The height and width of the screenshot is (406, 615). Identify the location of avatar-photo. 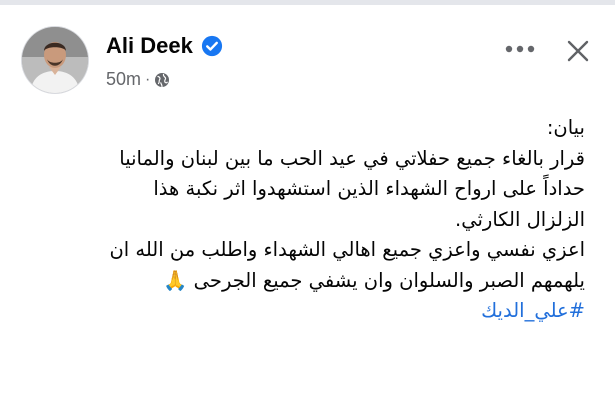
(55, 60).